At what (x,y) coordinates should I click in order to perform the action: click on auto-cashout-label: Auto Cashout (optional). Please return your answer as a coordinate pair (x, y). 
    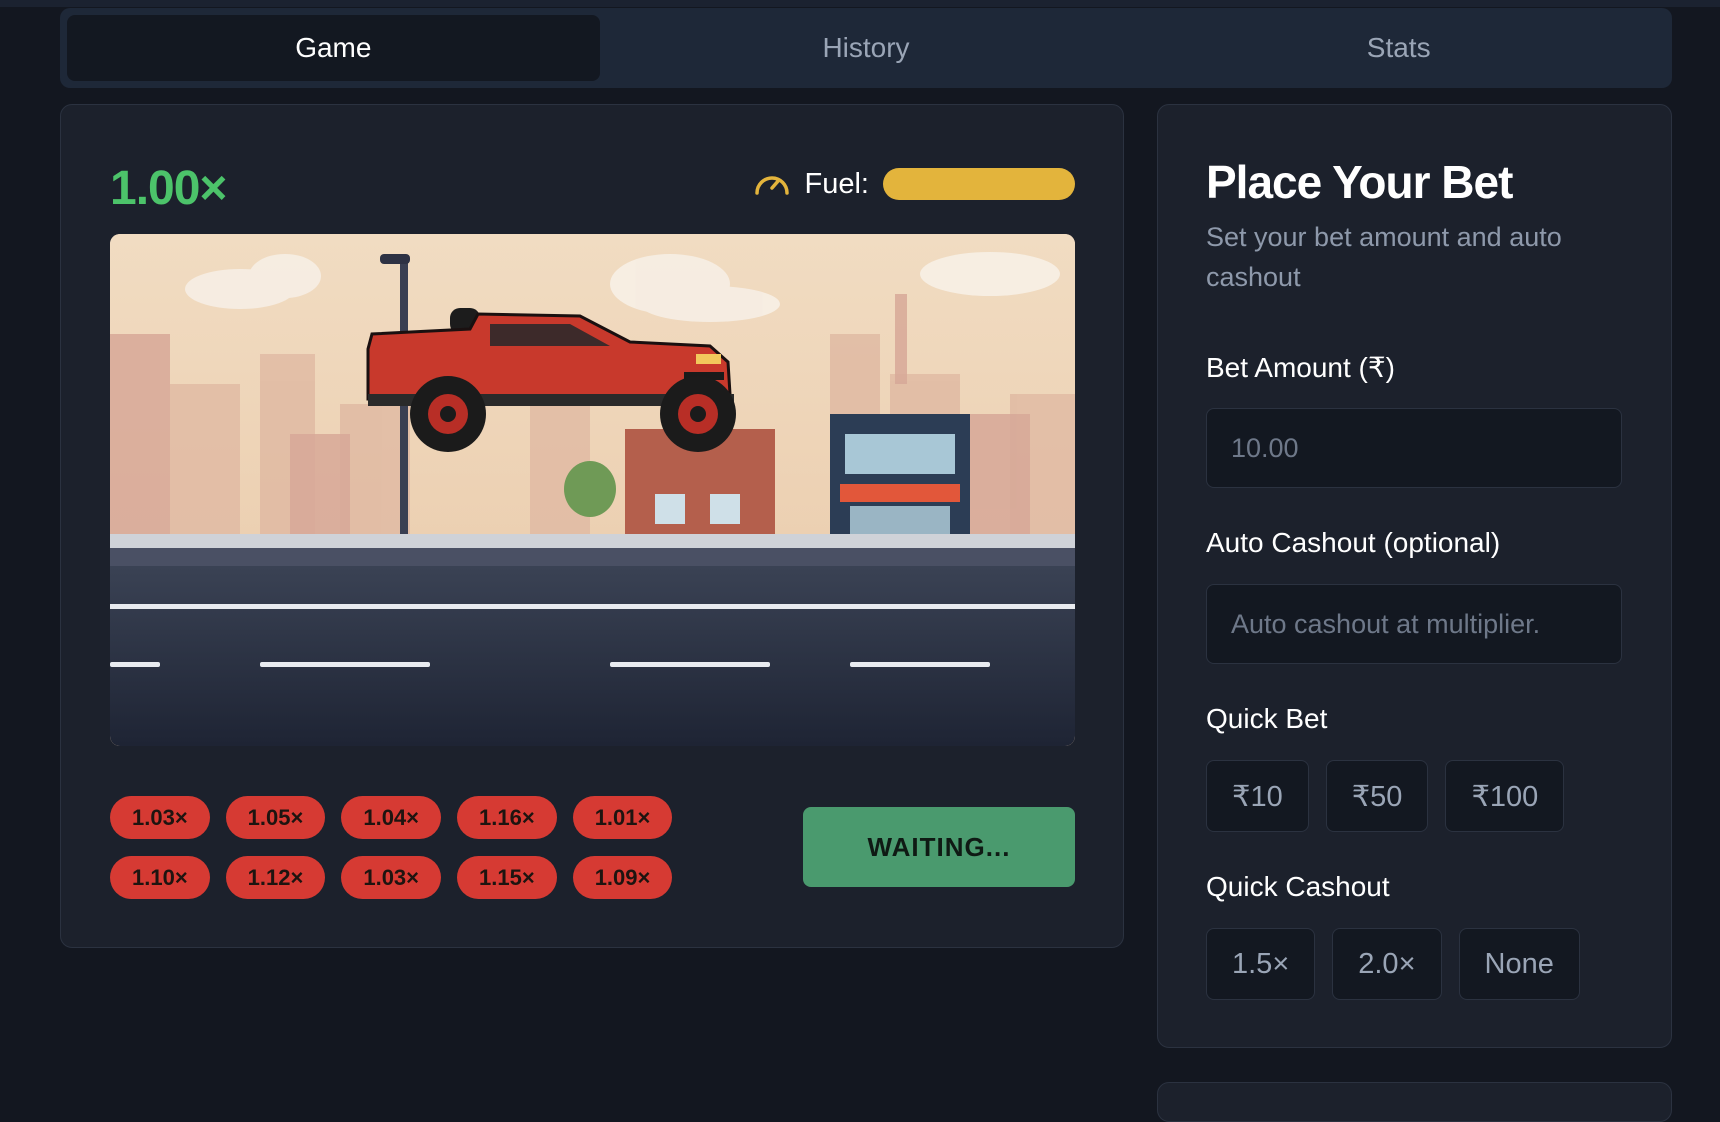
    Looking at the image, I should click on (1353, 542).